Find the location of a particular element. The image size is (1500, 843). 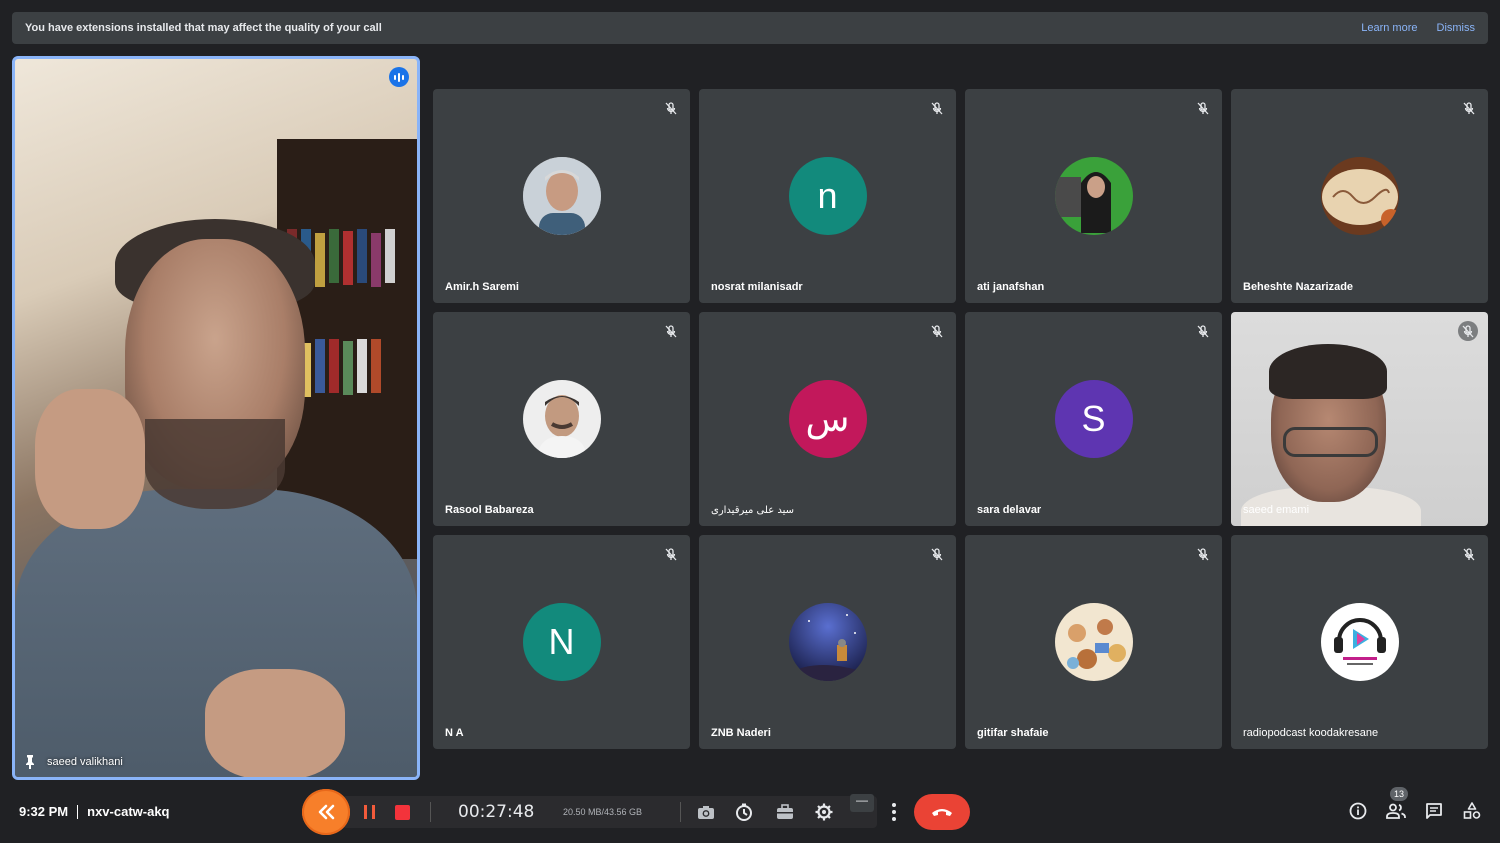

leave-call-button is located at coordinates (942, 812).